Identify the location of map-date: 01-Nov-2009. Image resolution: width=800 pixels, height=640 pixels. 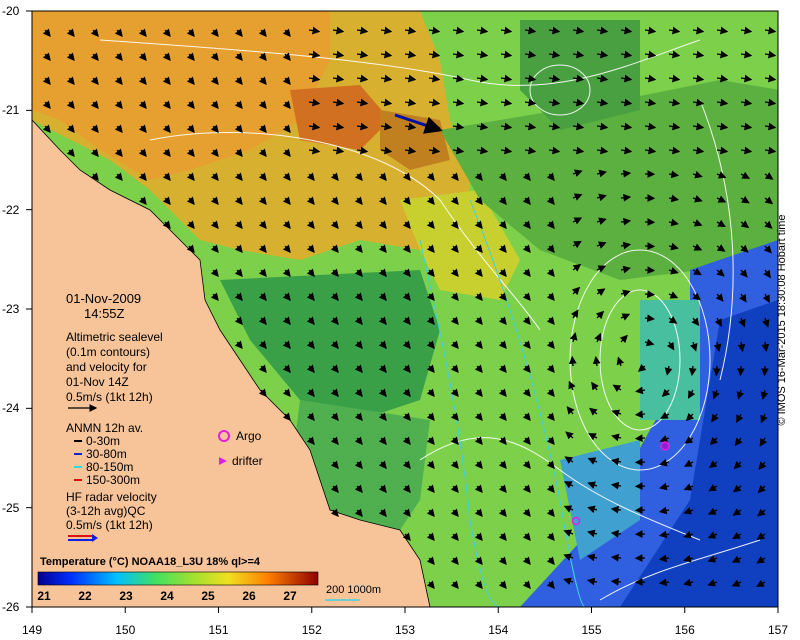
(104, 298).